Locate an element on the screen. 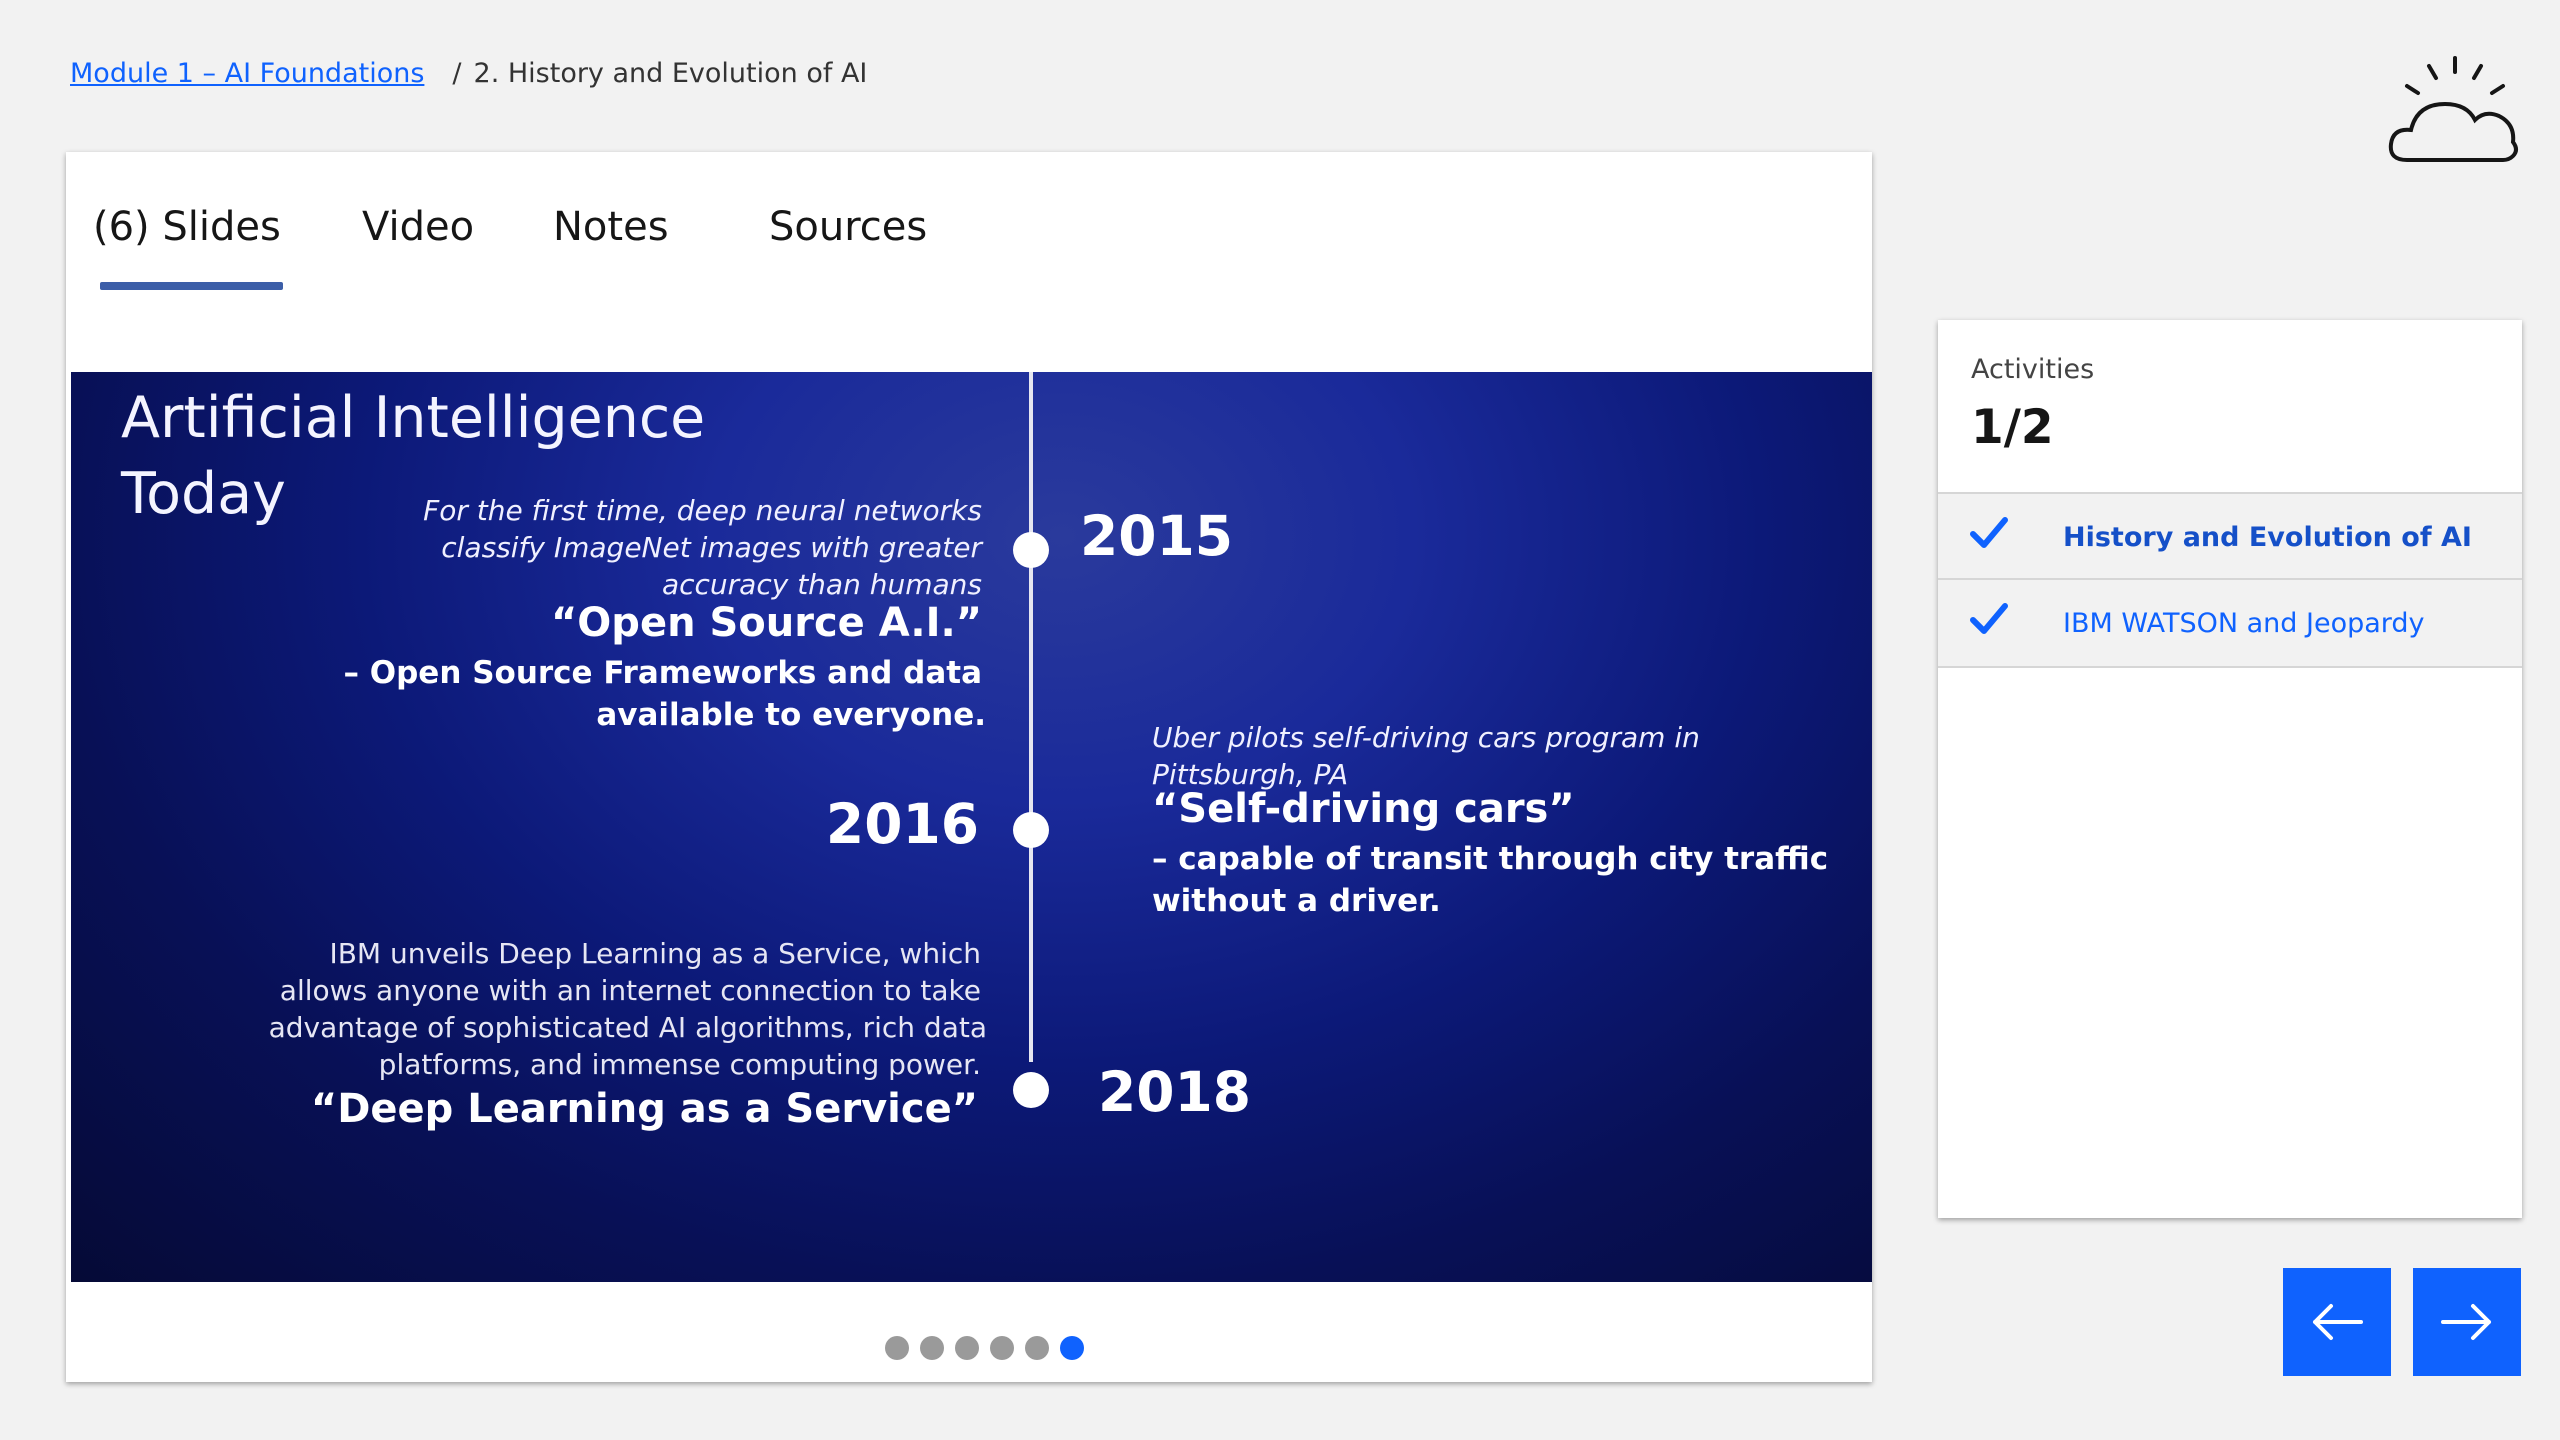 This screenshot has width=2560, height=1440. event-2015-sub-2: available to everyone. is located at coordinates (791, 715).